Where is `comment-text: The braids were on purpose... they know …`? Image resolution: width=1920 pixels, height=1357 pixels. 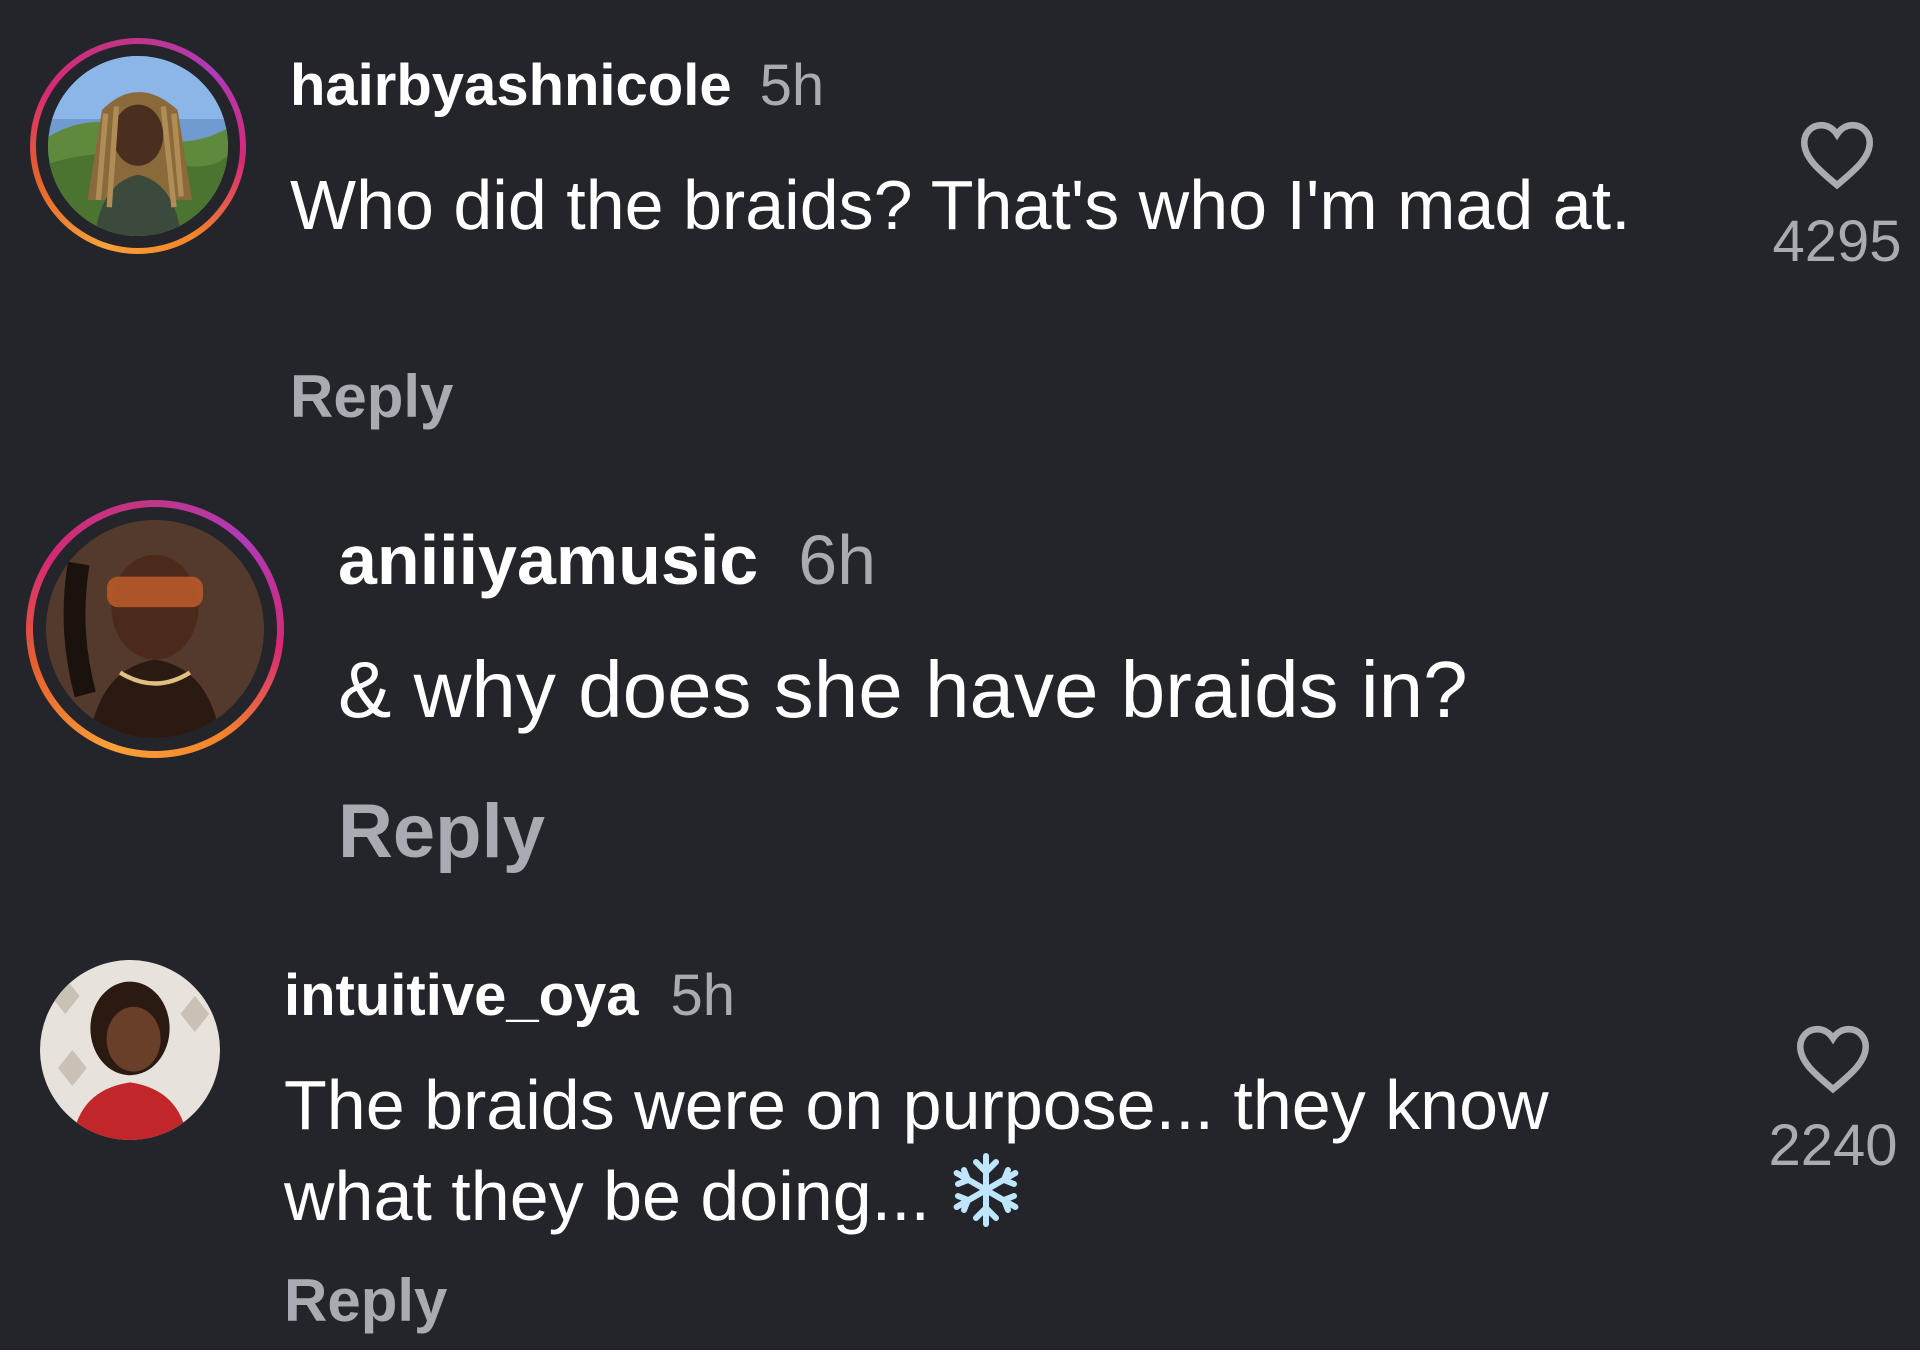 comment-text: The braids were on purpose... they know … is located at coordinates (974, 1150).